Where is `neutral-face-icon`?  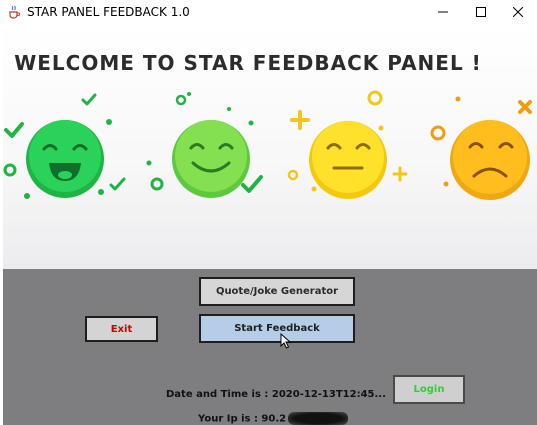 neutral-face-icon is located at coordinates (347, 144).